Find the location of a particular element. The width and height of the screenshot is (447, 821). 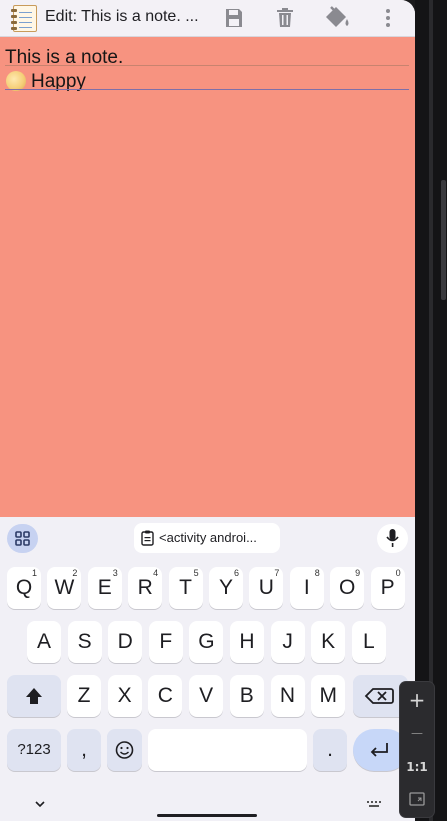

key-label: E is located at coordinates (104, 587).